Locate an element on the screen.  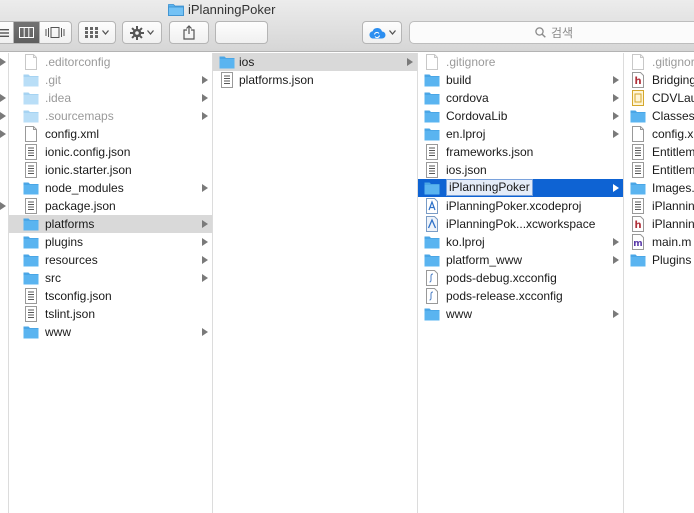
file-row-cordova: cordova is located at coordinates (520, 98).